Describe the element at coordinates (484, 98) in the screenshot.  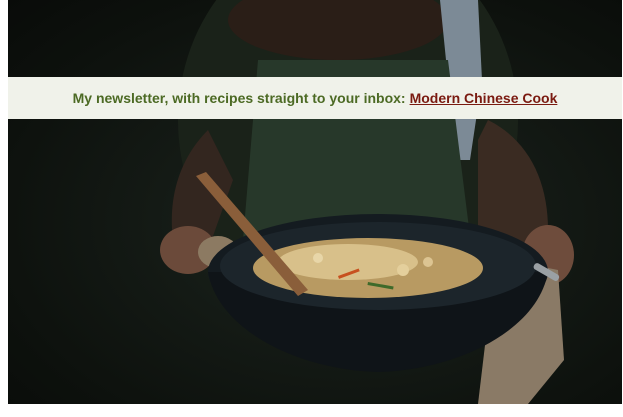
I see `newsletter-link: Modern Chinese Cook` at that location.